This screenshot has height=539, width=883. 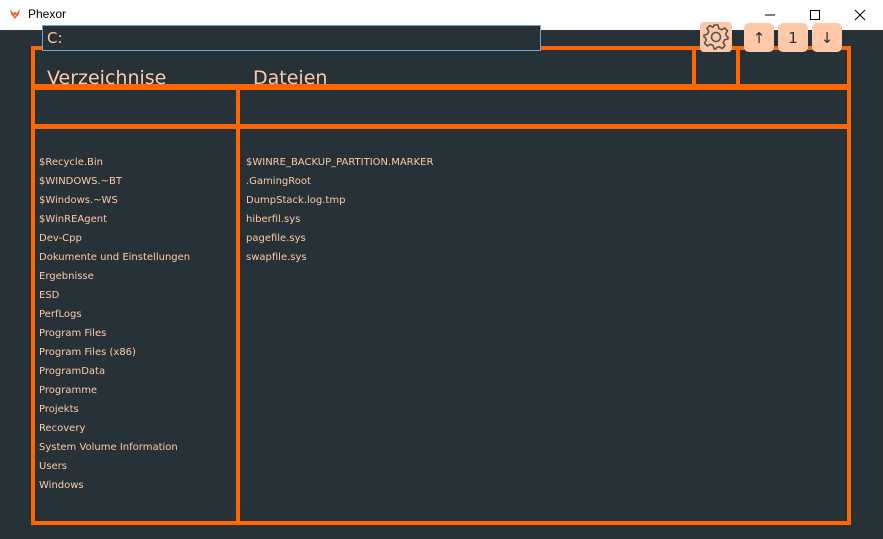 I want to click on directory-item: Projekts, so click(x=114, y=409).